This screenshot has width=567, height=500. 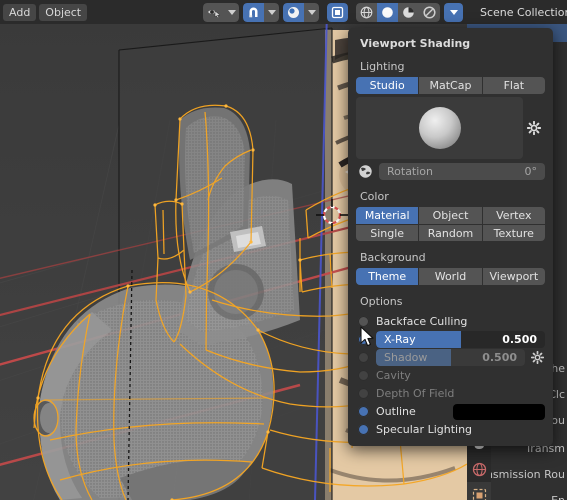 I want to click on shadow-value: 0.500, so click(x=499, y=357).